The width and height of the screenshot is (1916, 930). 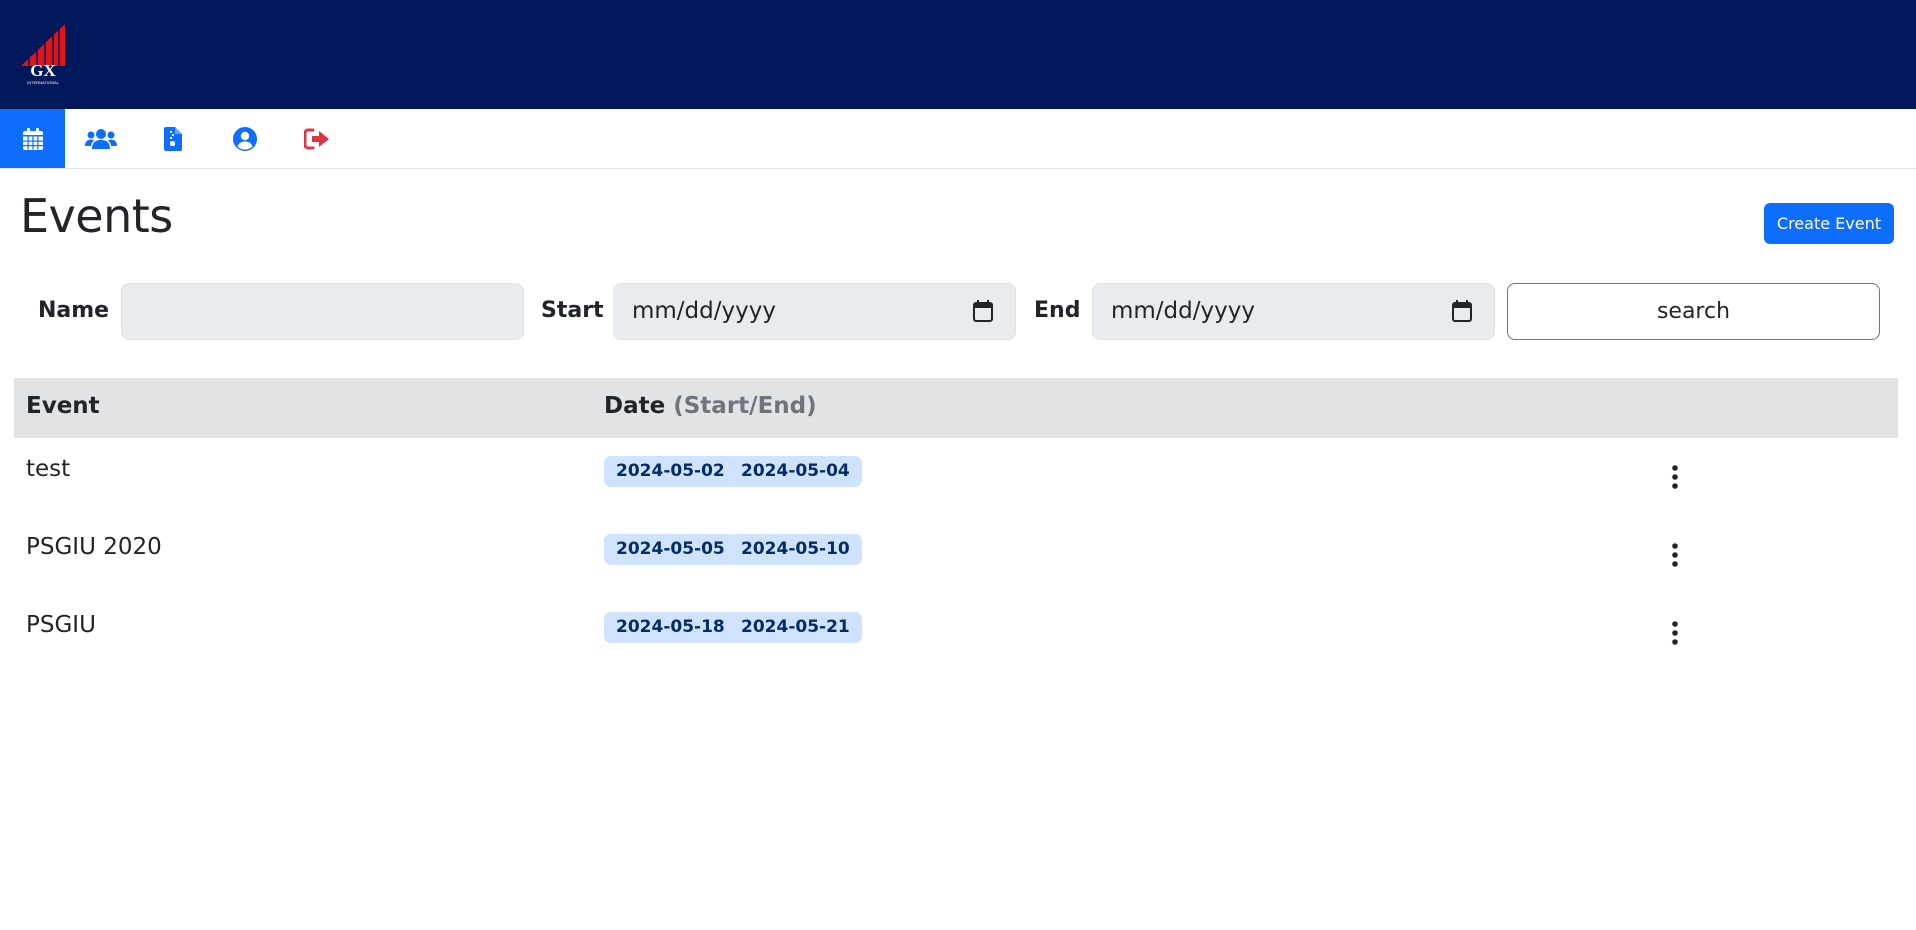 What do you see at coordinates (635, 406) in the screenshot?
I see `col-date-label: Date` at bounding box center [635, 406].